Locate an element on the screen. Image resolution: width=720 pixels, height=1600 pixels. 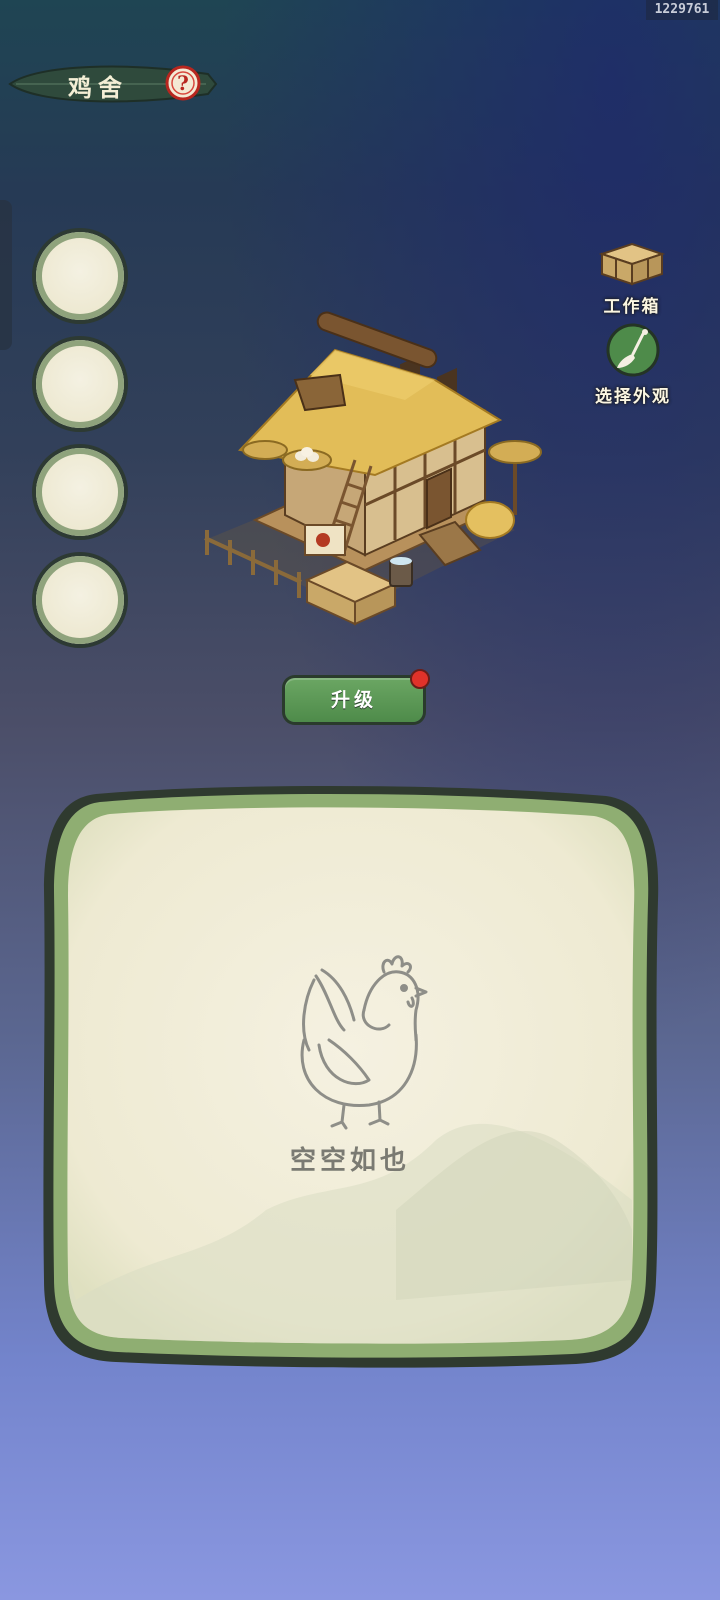
toolbox-label: 工作箱 is located at coordinates (632, 307).